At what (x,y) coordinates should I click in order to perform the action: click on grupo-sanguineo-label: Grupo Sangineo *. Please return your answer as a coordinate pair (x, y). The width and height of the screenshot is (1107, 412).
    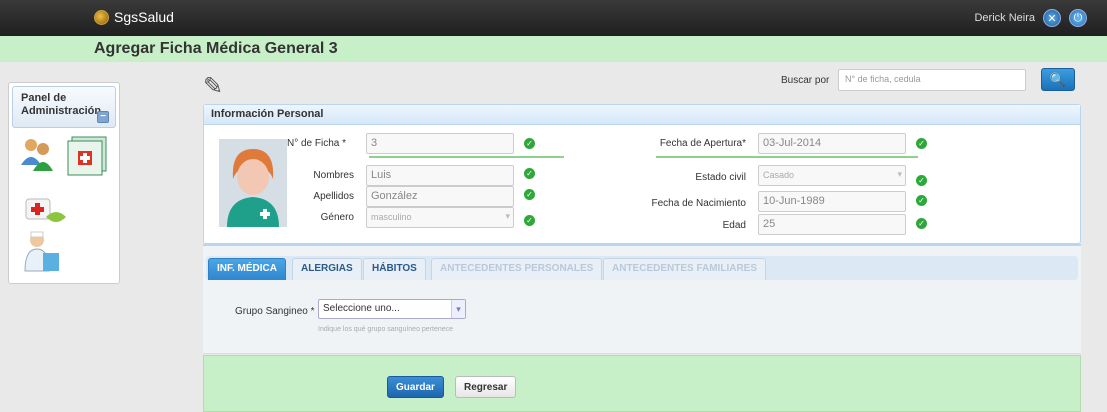
    Looking at the image, I should click on (275, 311).